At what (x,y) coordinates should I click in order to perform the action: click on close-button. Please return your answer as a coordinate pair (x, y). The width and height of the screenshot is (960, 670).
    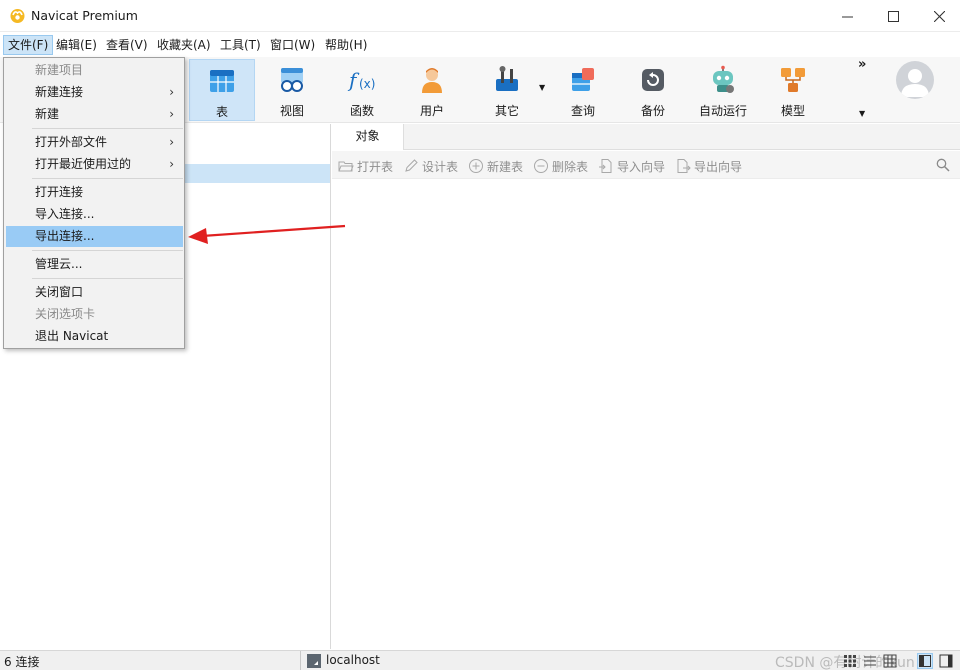
    Looking at the image, I should click on (938, 16).